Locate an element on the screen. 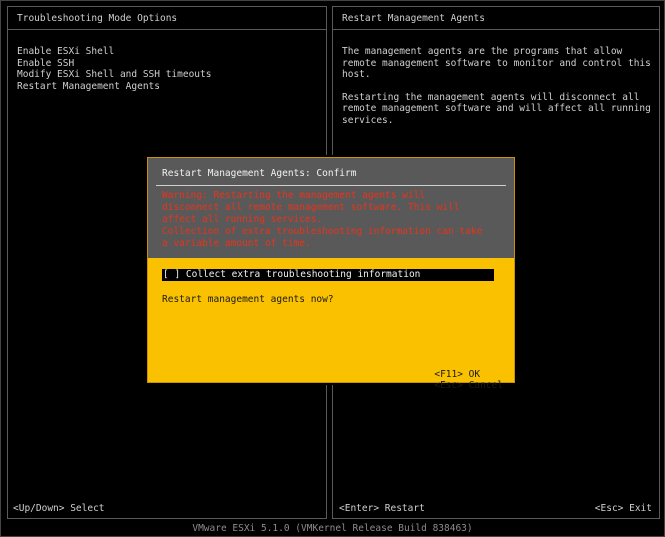 This screenshot has height=537, width=665. menu-item-modify-timeouts: Modify ESXi Shell and SSH timeouts is located at coordinates (114, 75).